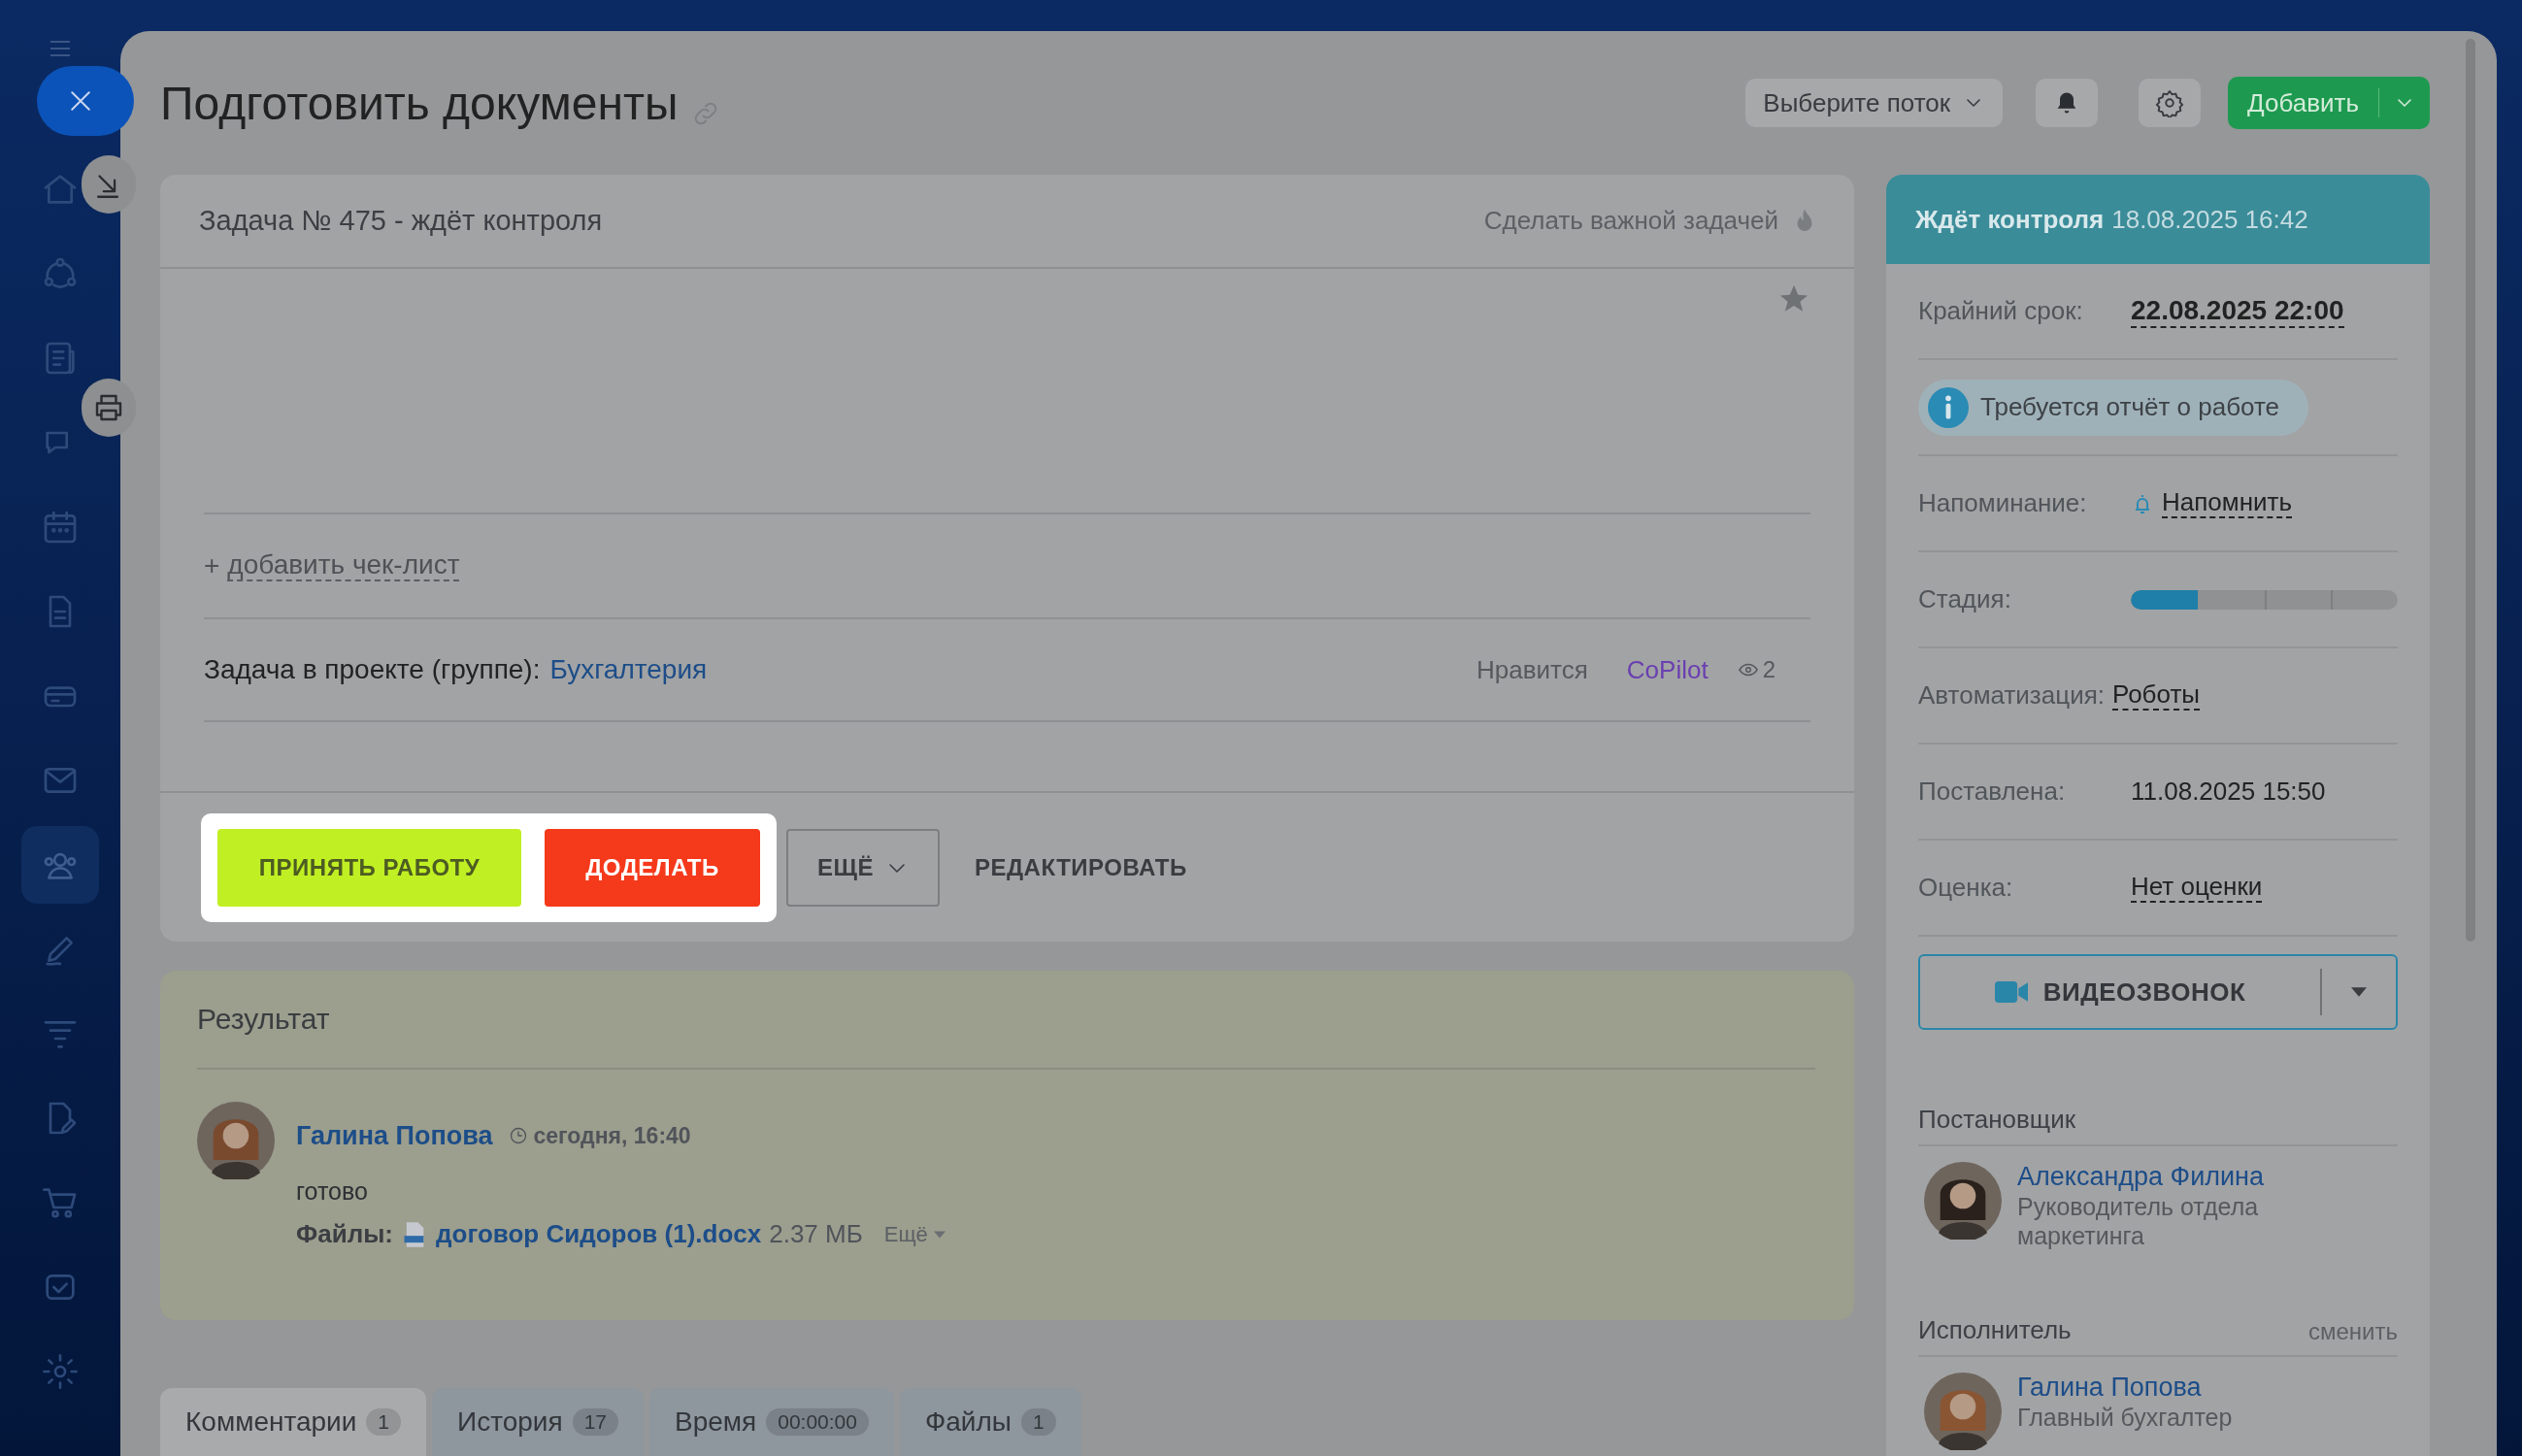 This screenshot has width=2522, height=1456. Describe the element at coordinates (60, 865) in the screenshot. I see `sidebar-item` at that location.